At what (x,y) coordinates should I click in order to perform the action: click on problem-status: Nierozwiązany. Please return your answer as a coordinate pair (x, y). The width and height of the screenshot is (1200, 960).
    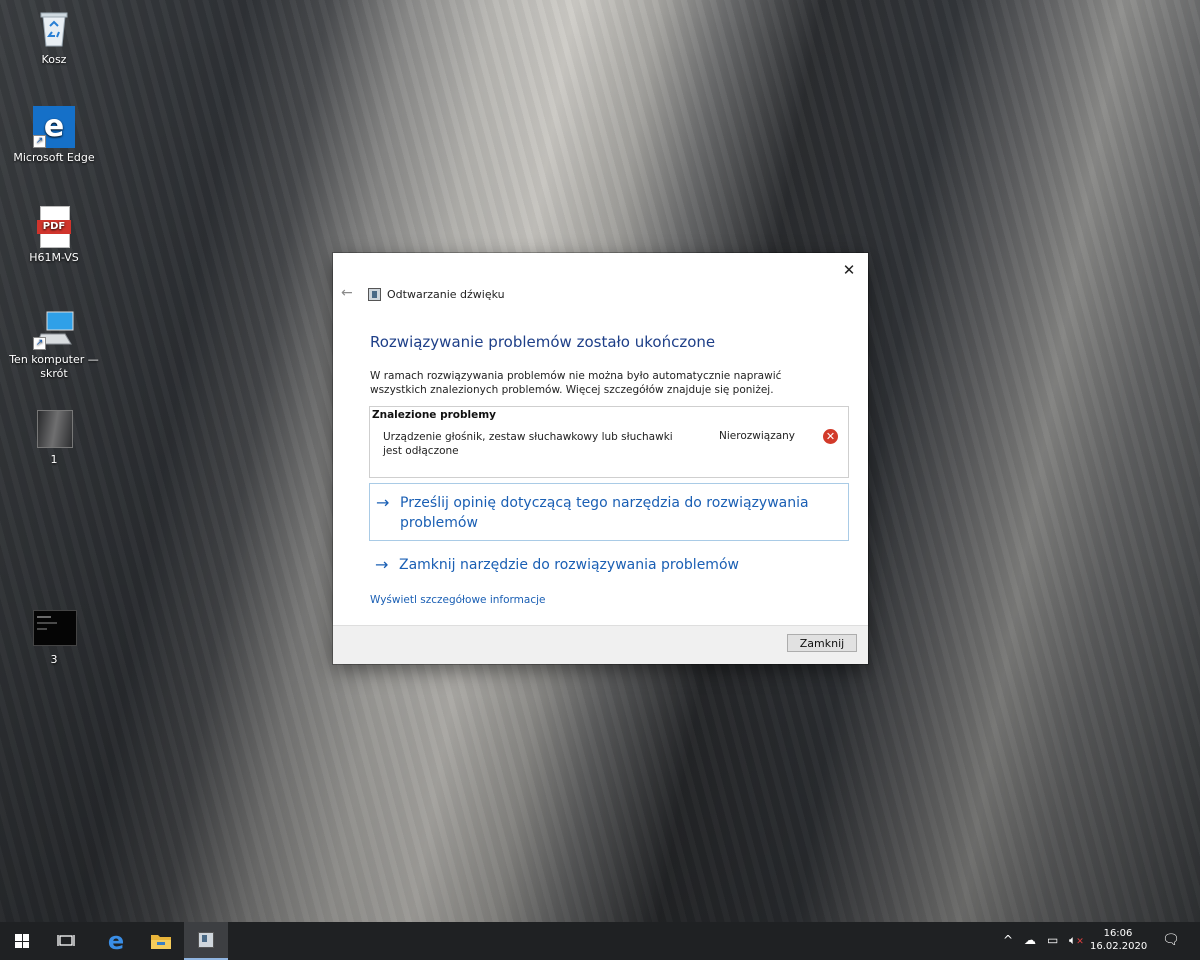
    Looking at the image, I should click on (757, 436).